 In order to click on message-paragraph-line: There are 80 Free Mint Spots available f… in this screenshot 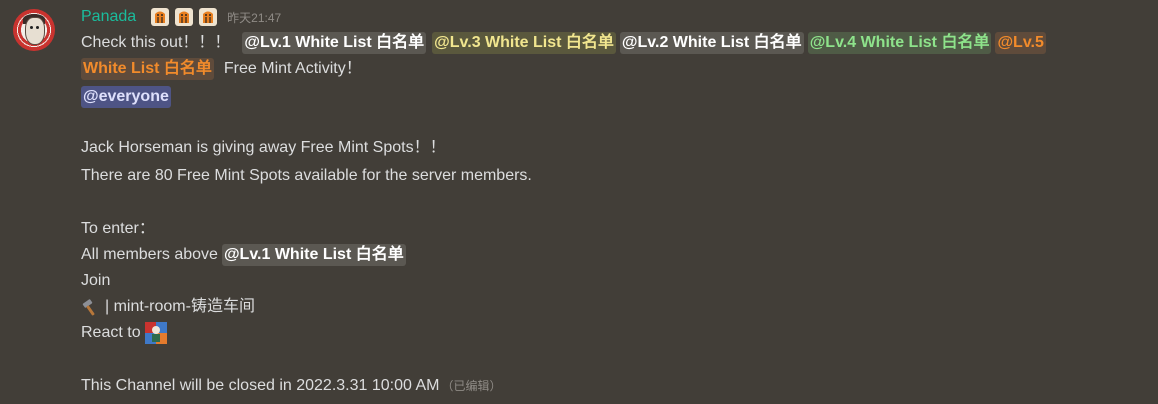, I will do `click(306, 176)`.